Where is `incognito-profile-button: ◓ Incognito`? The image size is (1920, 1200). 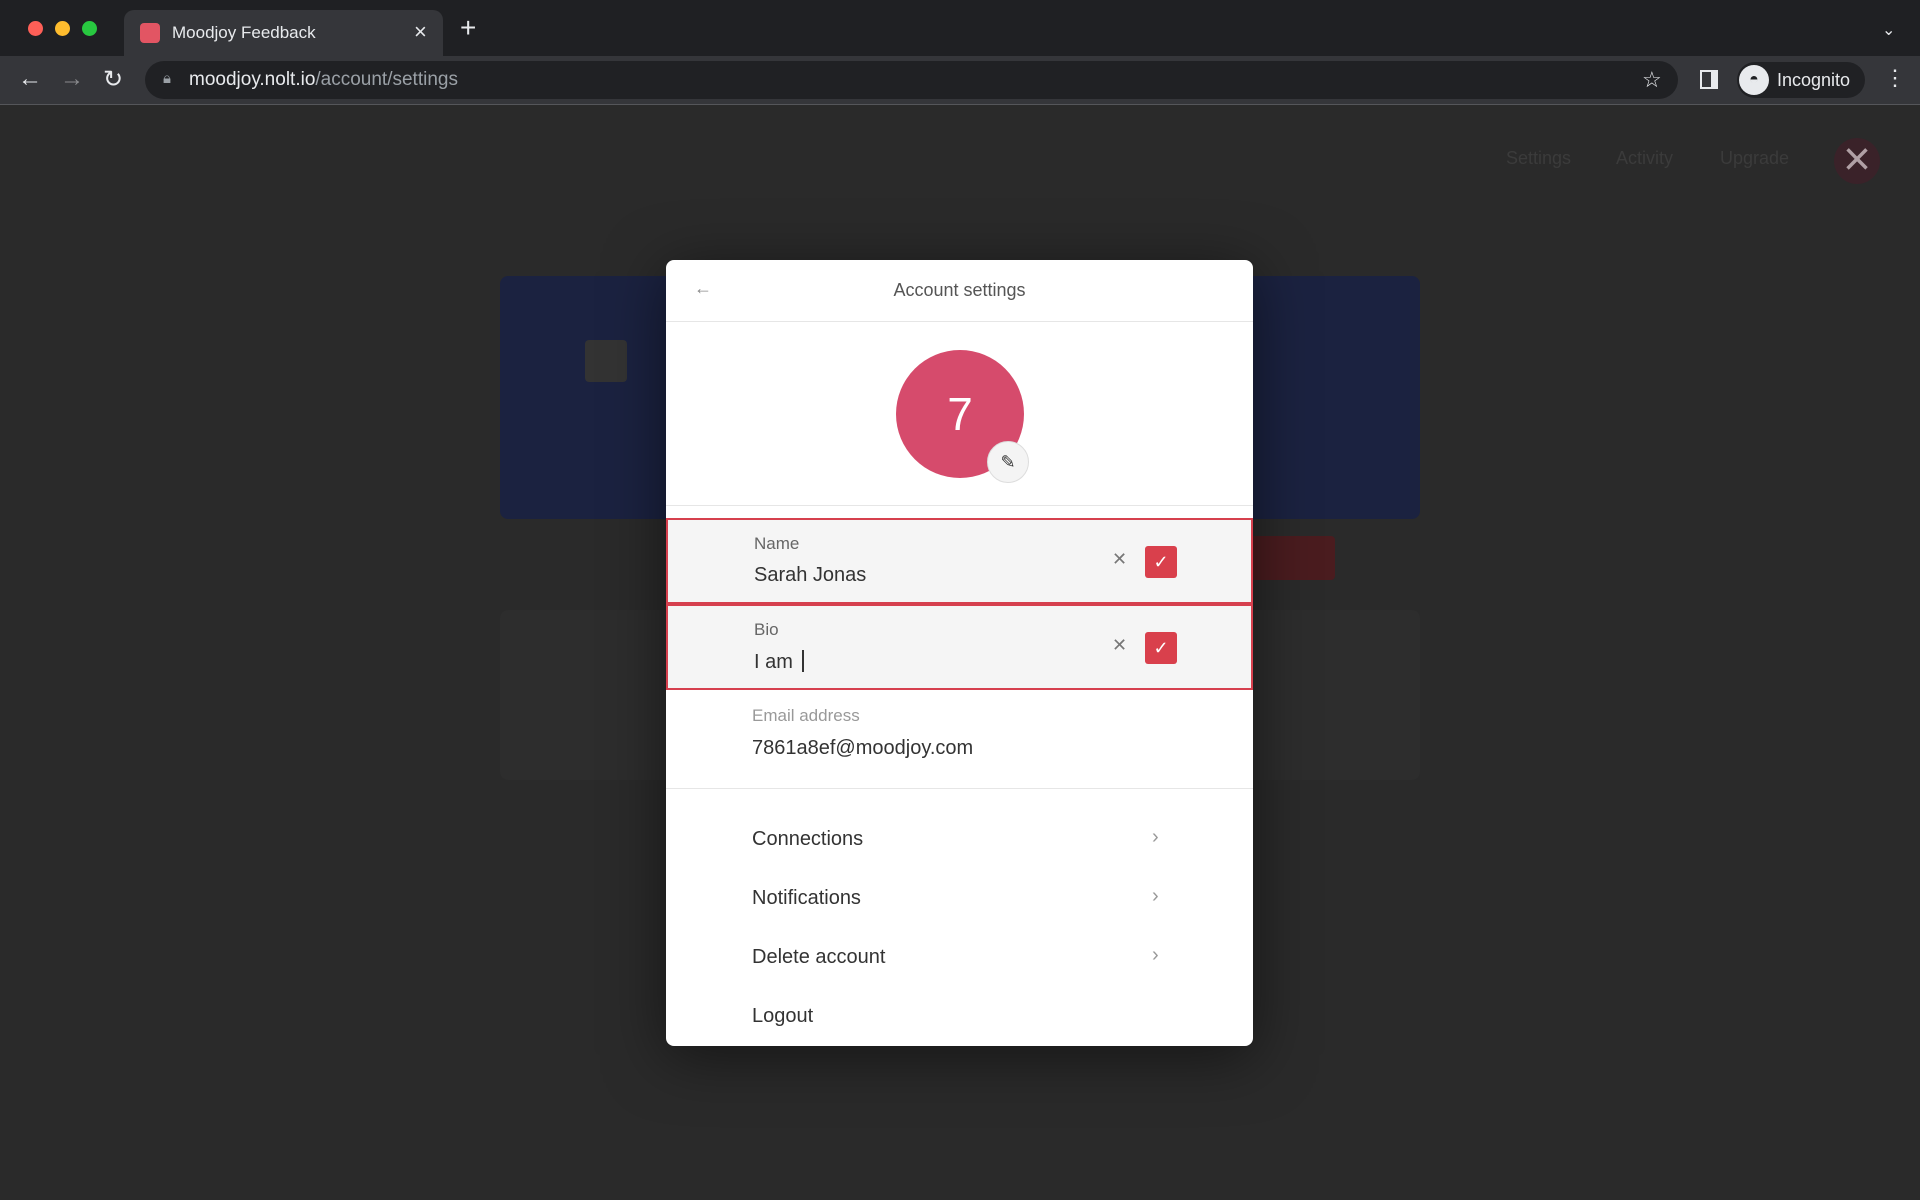
incognito-profile-button: ◓ Incognito is located at coordinates (1801, 80).